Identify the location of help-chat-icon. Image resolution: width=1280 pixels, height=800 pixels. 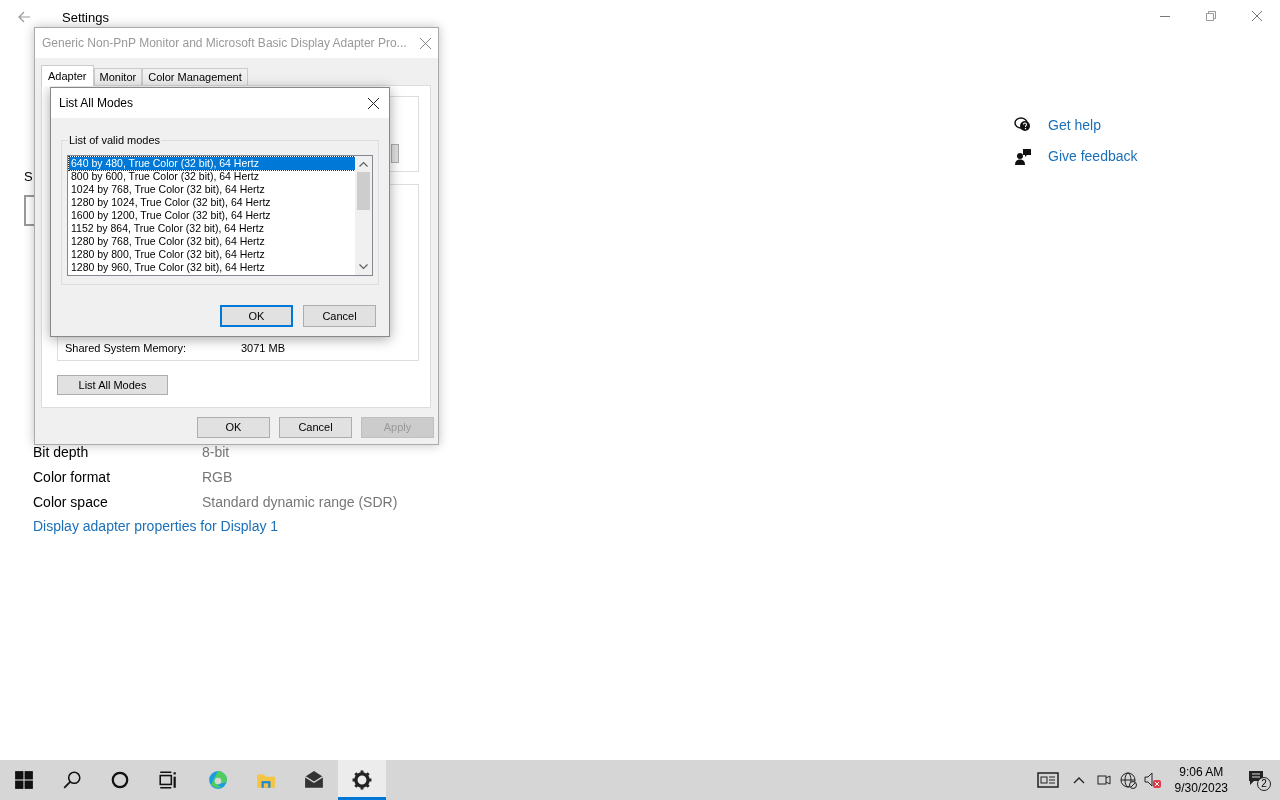
(1023, 125).